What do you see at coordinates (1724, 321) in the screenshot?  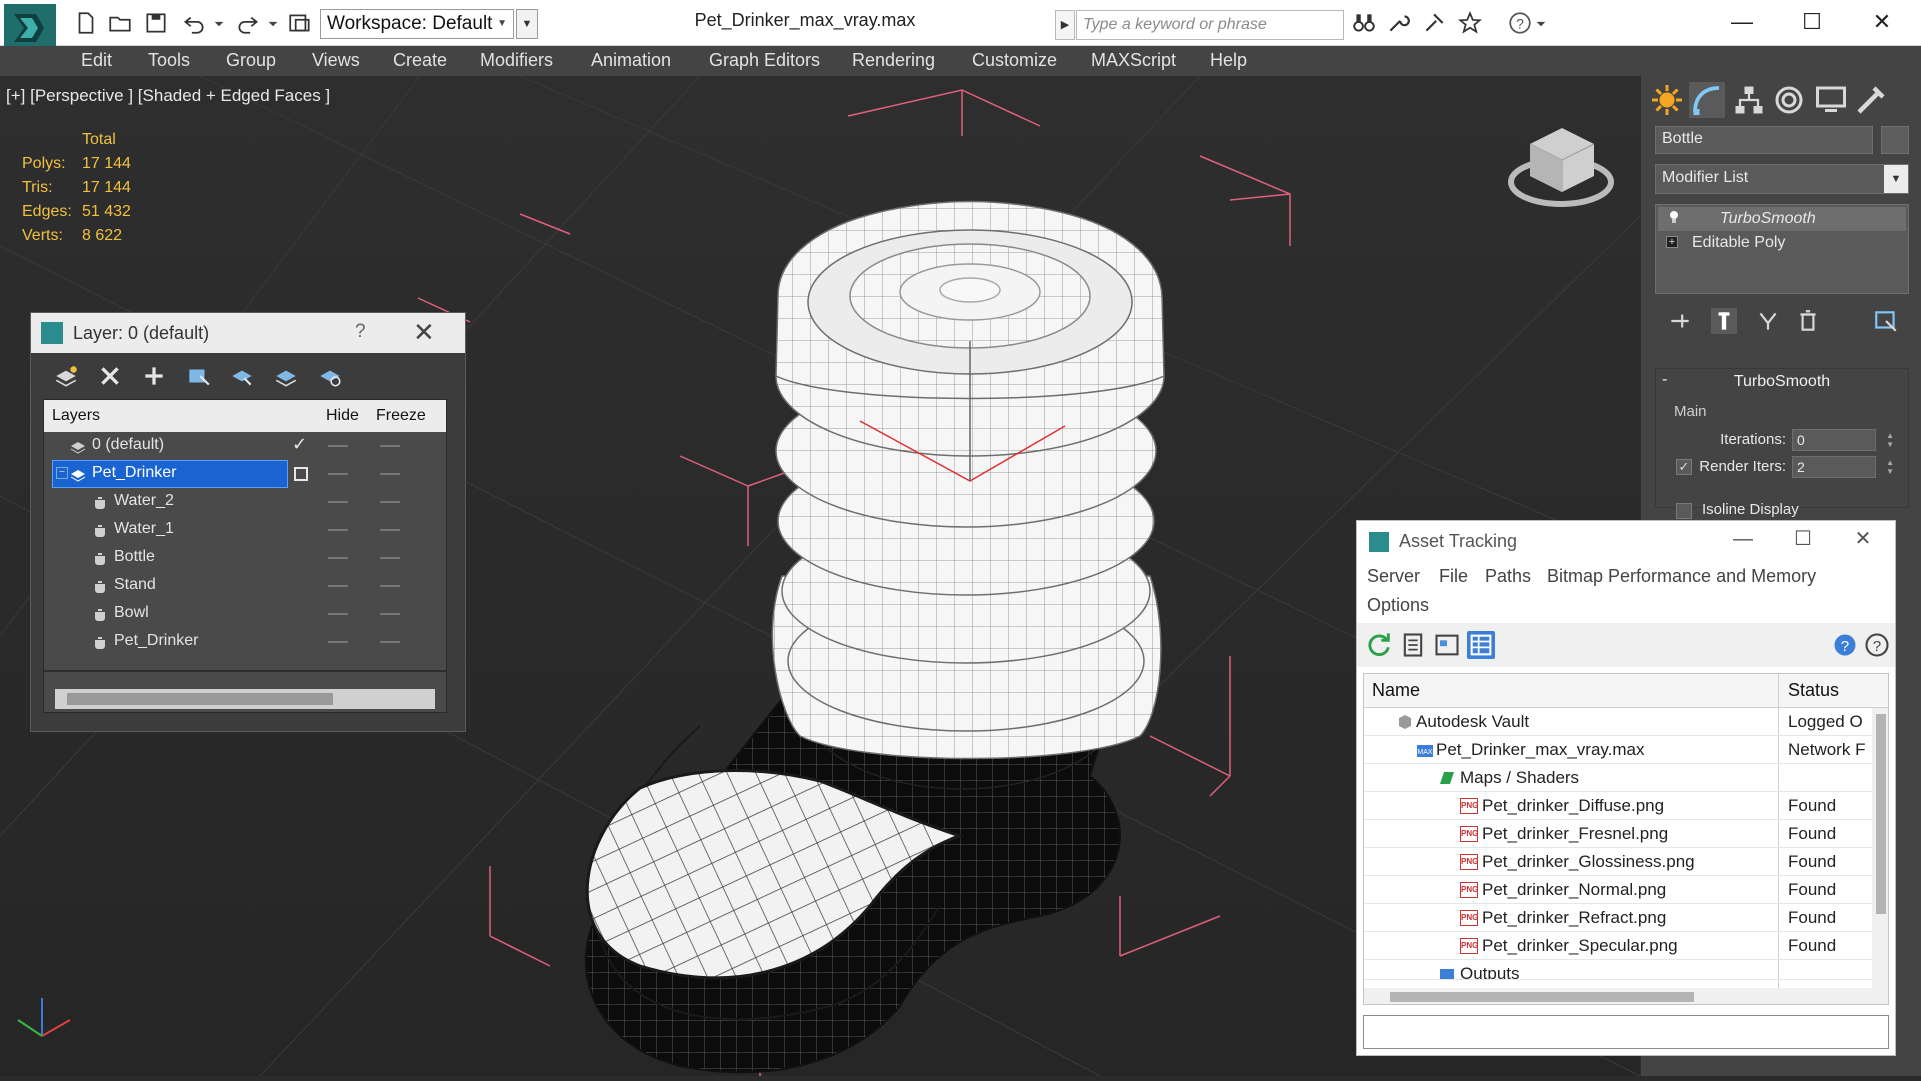 I see `show-end-result-icon` at bounding box center [1724, 321].